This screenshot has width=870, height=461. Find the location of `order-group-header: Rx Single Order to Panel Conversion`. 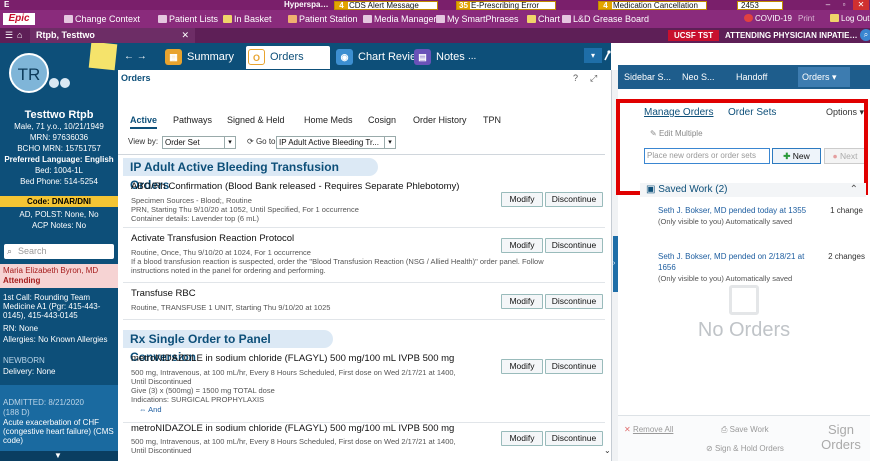

order-group-header: Rx Single Order to Panel Conversion is located at coordinates (228, 347).